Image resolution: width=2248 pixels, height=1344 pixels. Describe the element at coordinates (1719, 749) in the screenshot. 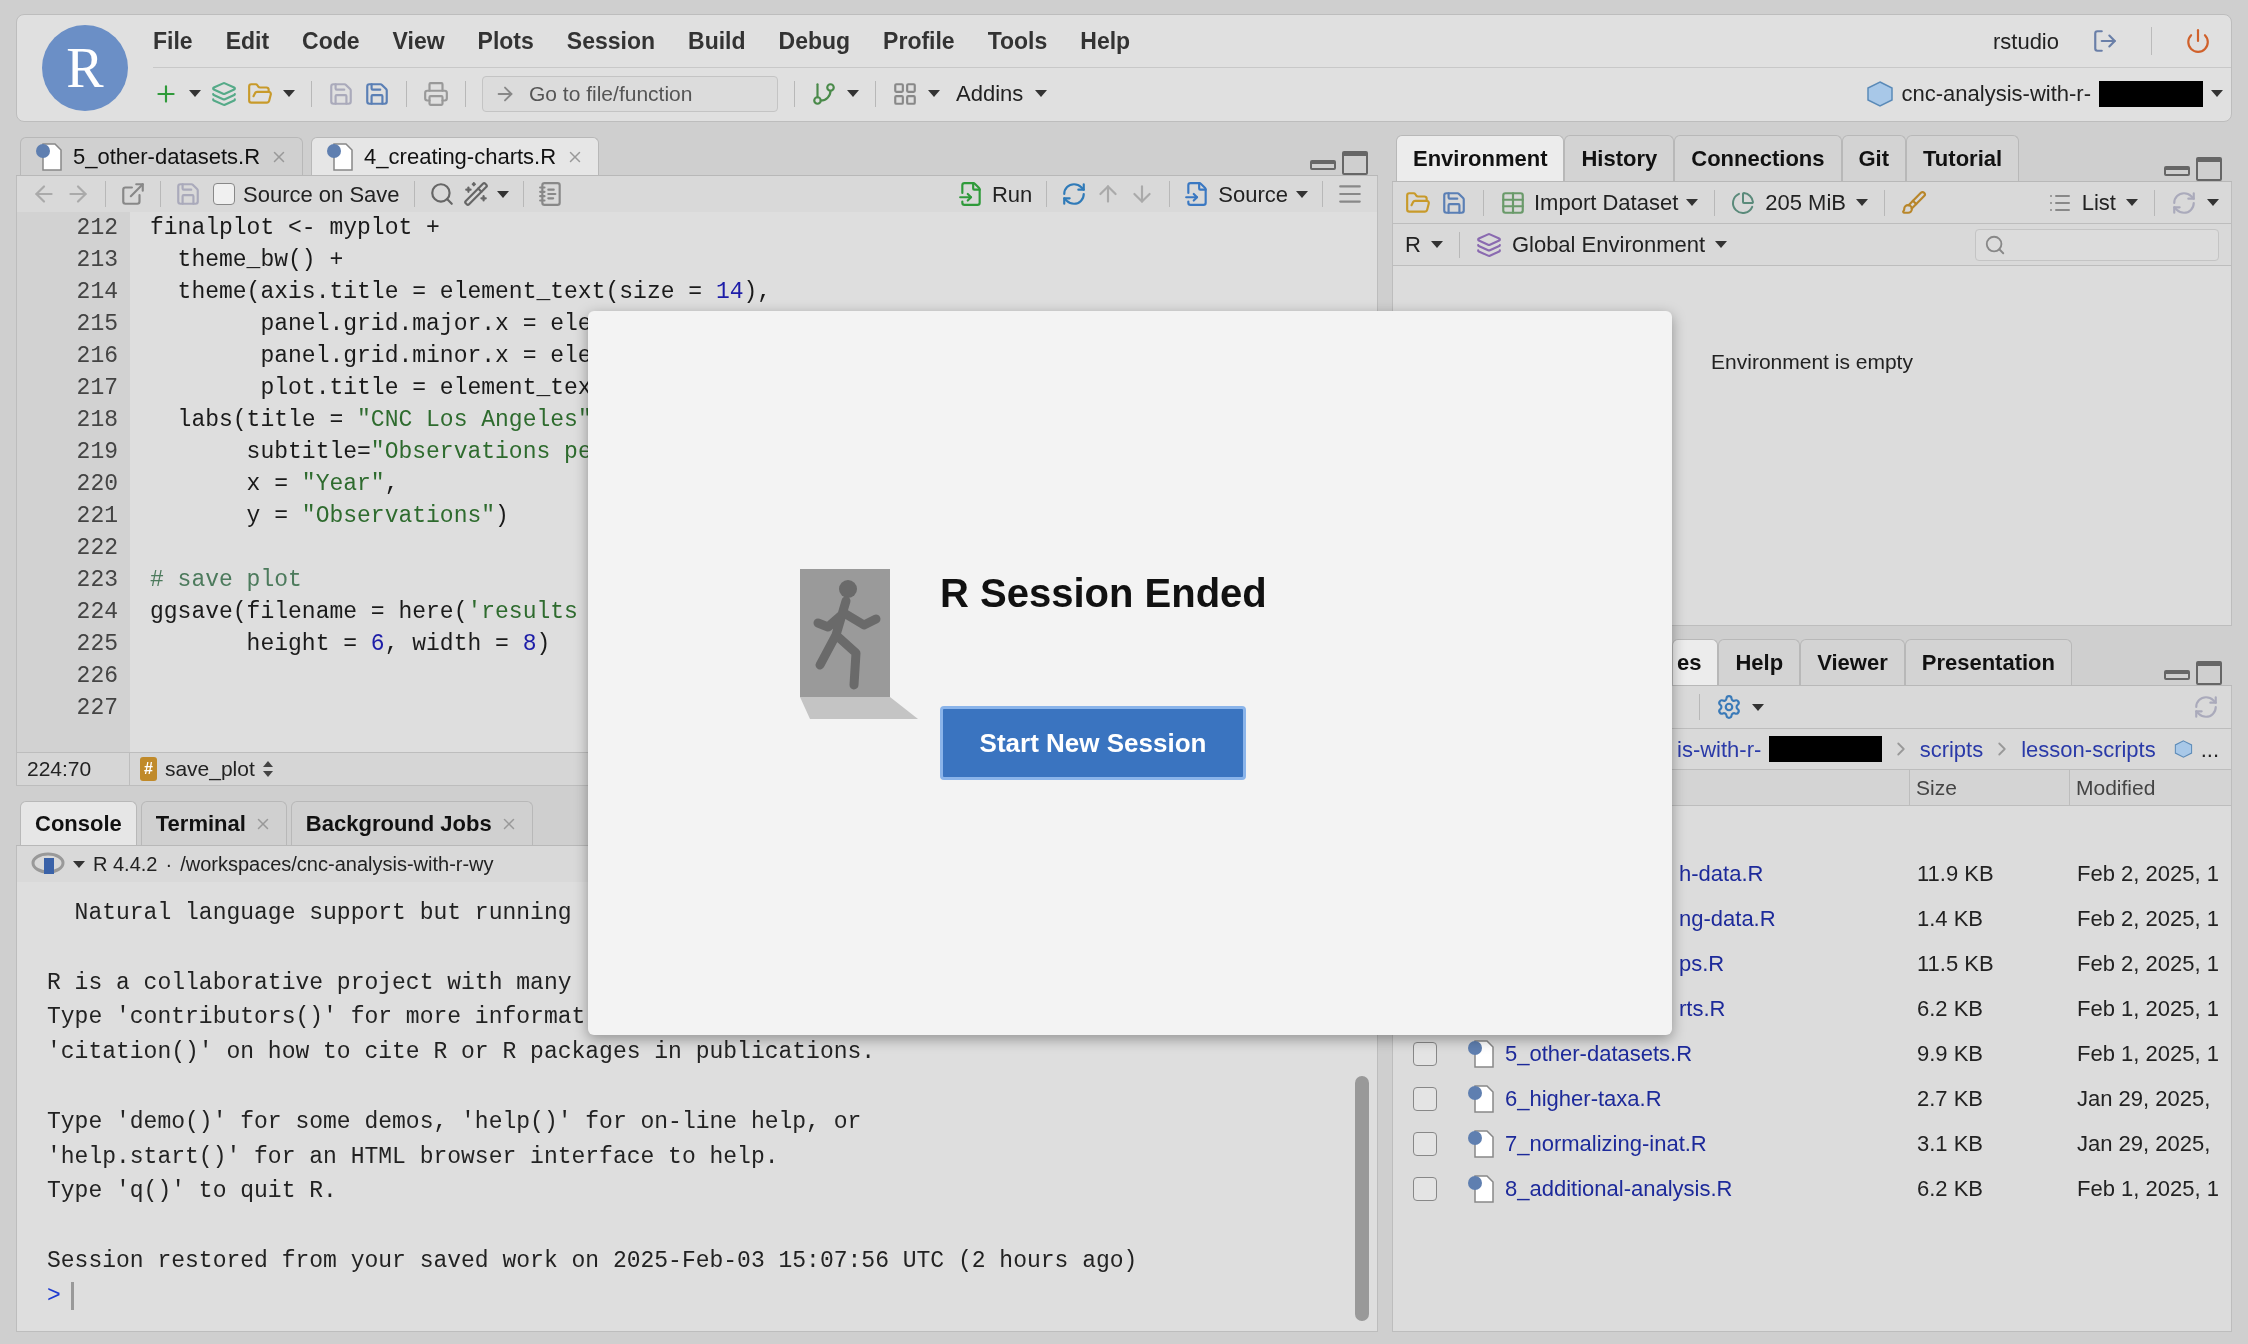

I see `breadcrumb-link: is-with-r-` at that location.